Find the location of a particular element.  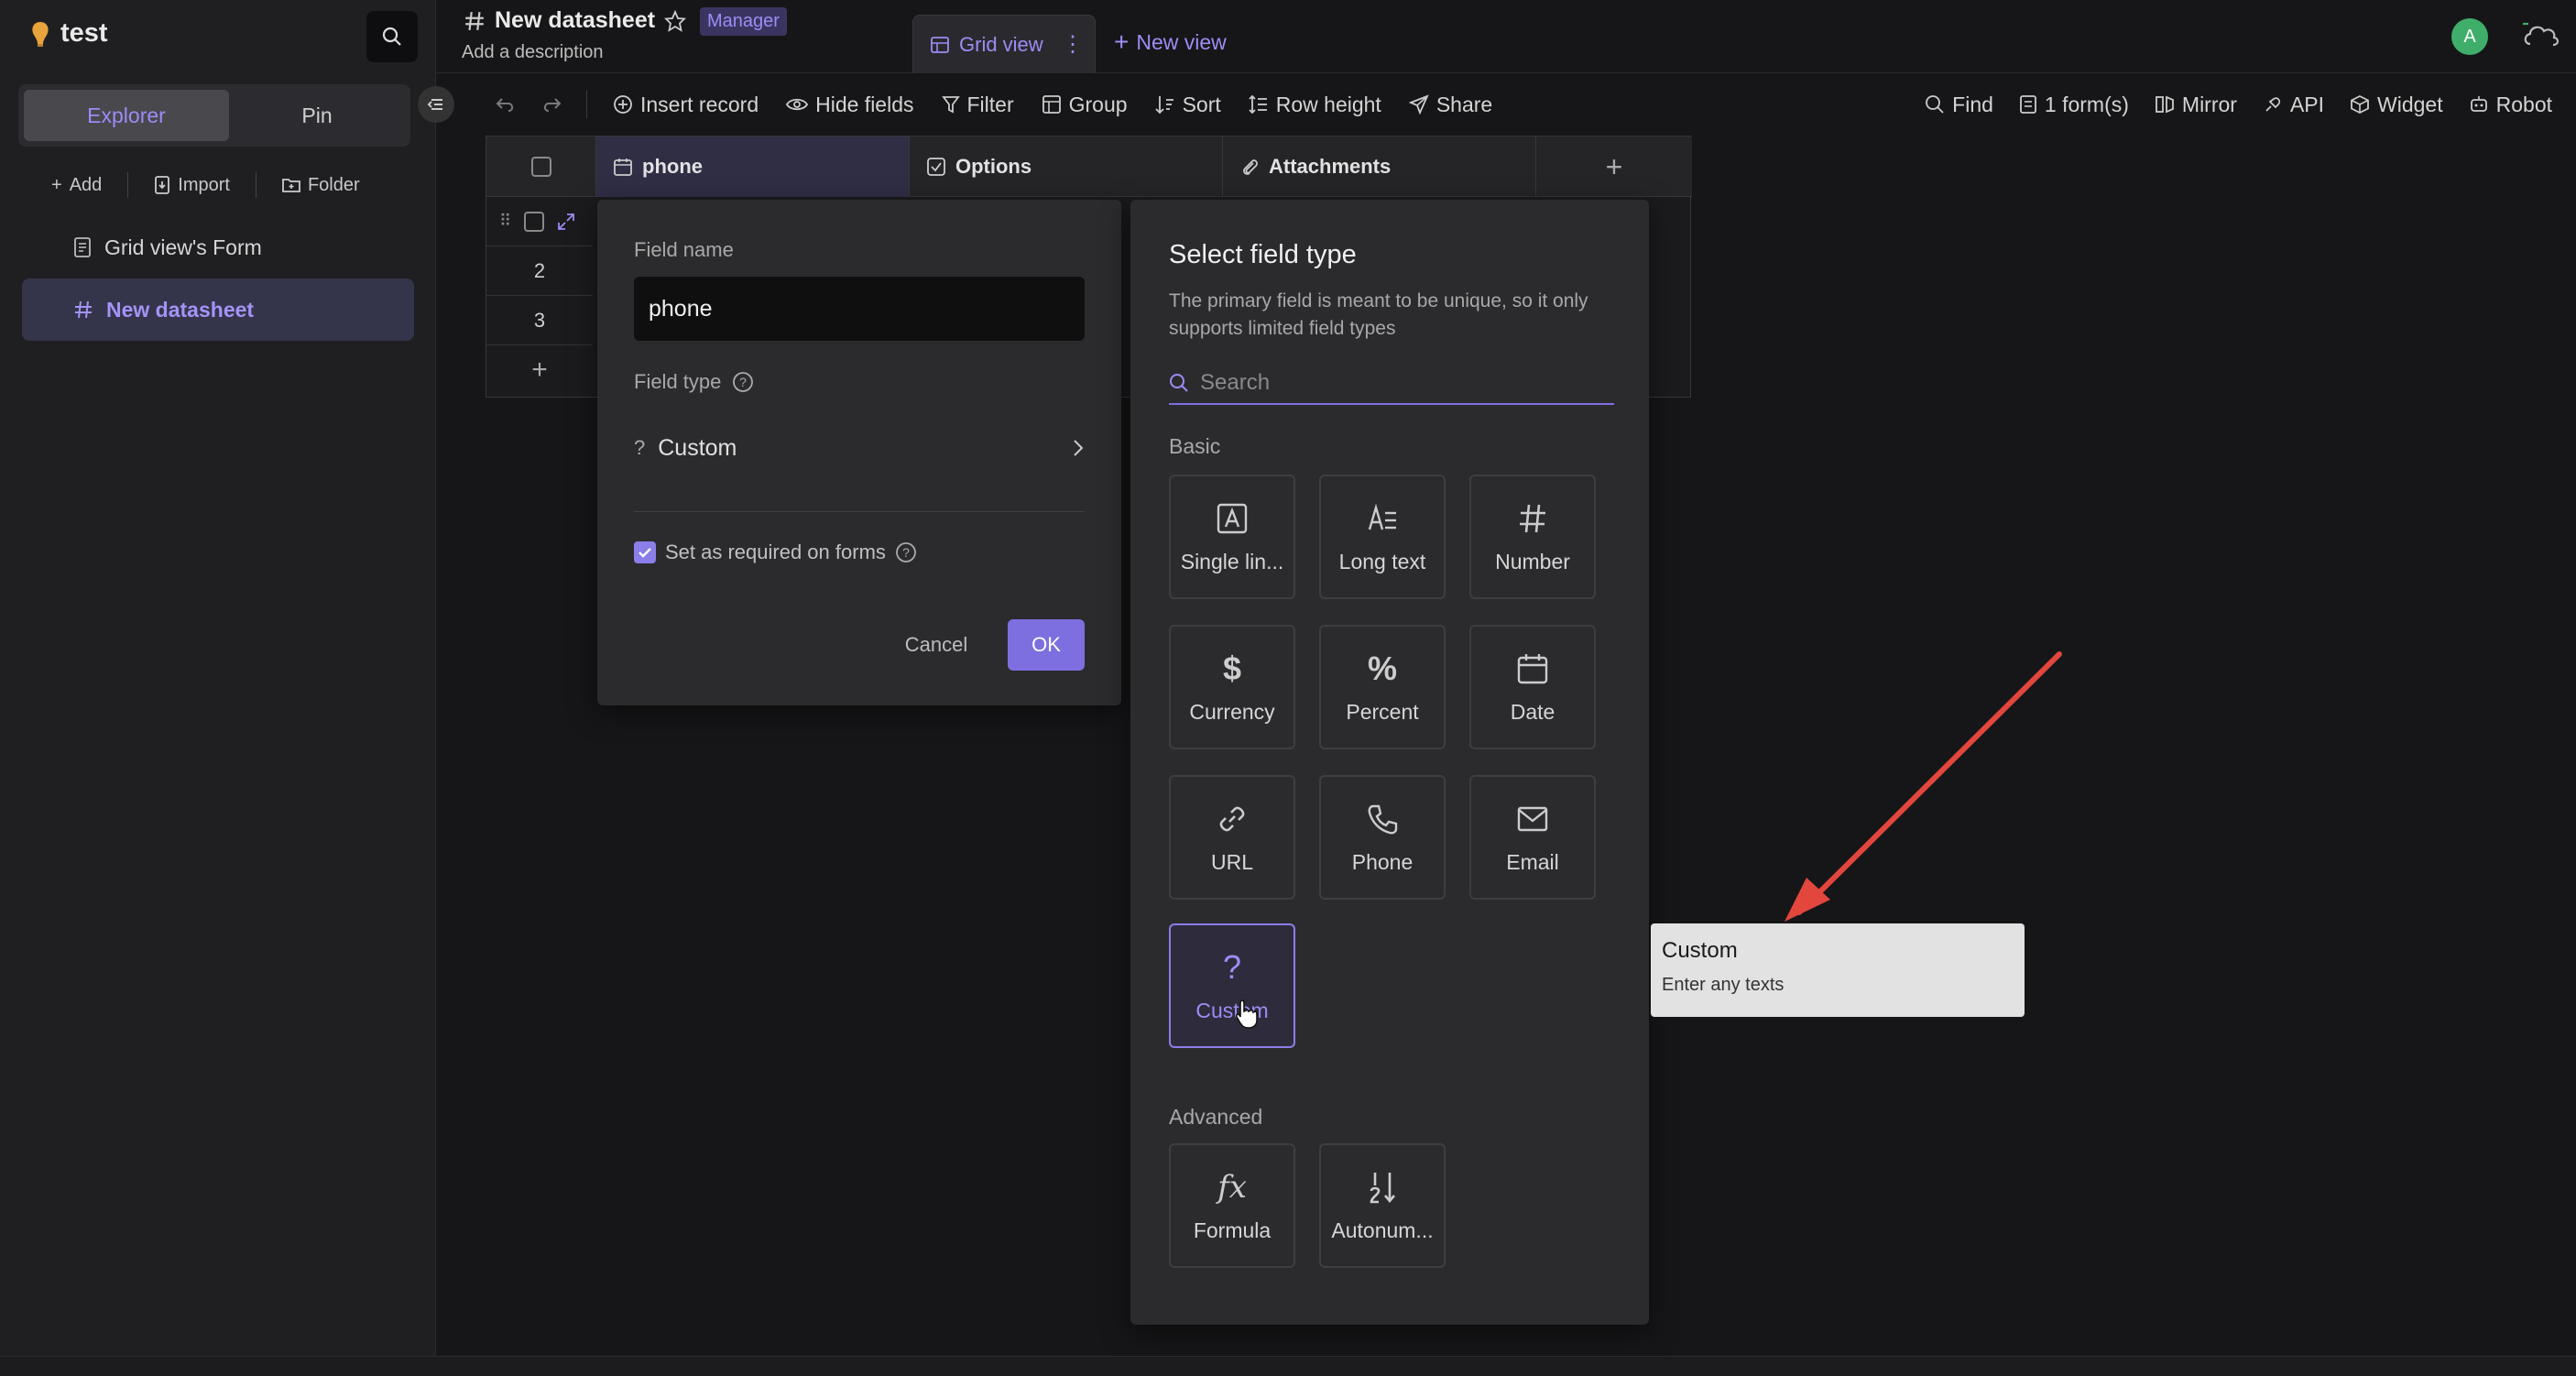

grid-view-icon is located at coordinates (940, 44).